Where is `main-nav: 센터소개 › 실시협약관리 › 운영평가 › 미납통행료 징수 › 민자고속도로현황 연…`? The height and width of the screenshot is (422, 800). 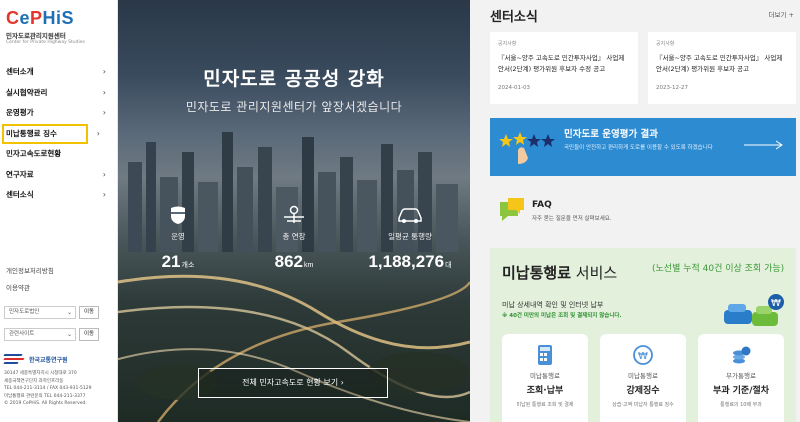 main-nav: 센터소개 › 실시협약관리 › 운영평가 › 미납통행료 징수 › 민자고속도로현황 연… is located at coordinates (59, 134).